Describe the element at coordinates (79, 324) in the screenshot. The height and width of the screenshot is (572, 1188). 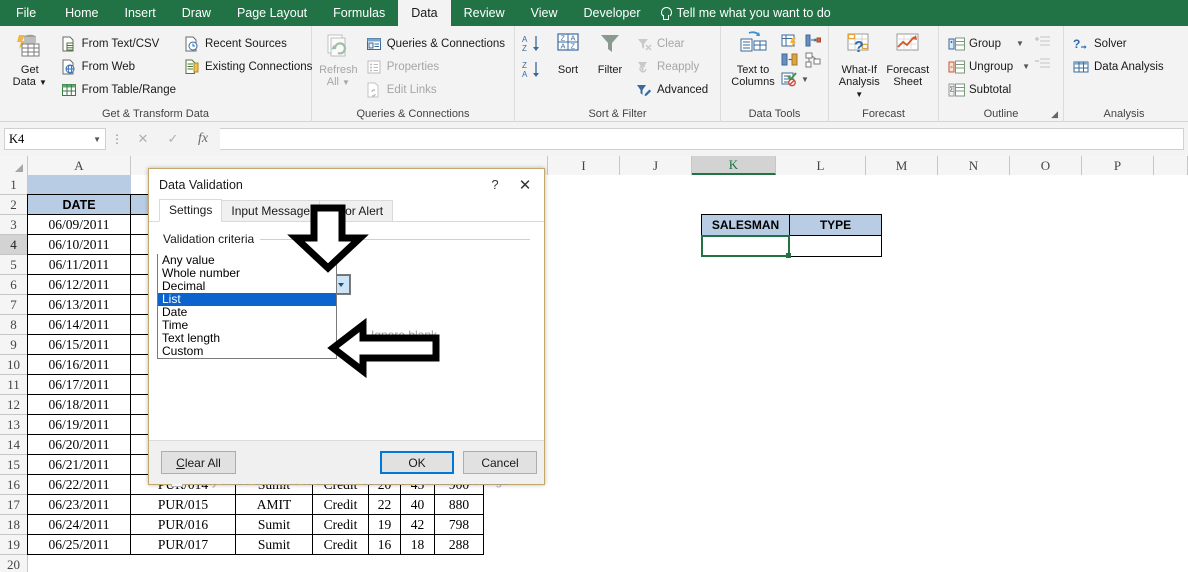
I see `cell-a8: 06/14/2011` at that location.